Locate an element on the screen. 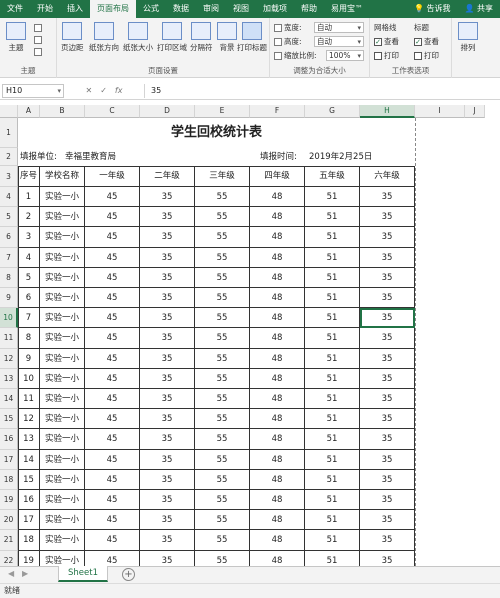  headings-view-option: ✓ 查看 is located at coordinates (426, 41).